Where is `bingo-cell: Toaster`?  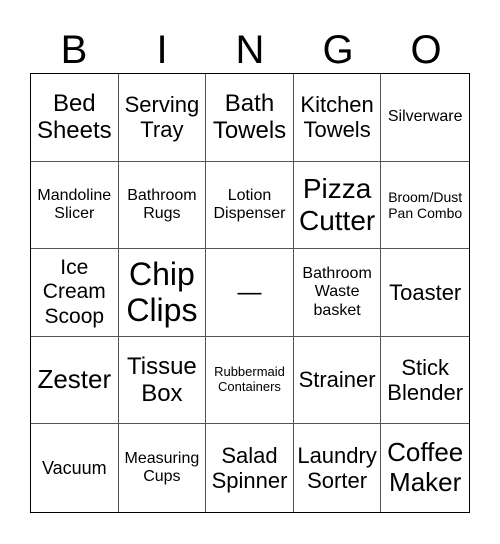 bingo-cell: Toaster is located at coordinates (425, 293).